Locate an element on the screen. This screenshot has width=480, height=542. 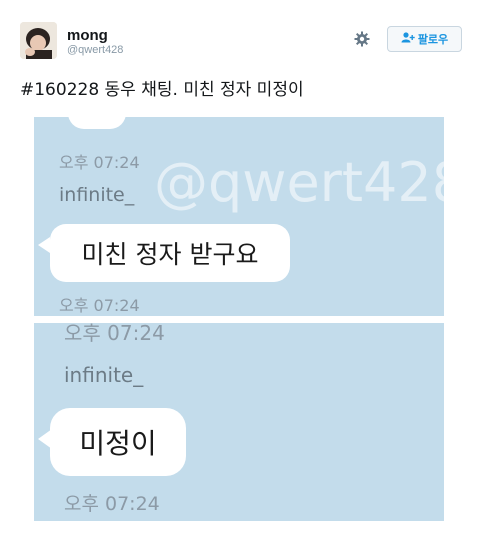
message-bubble: 미정이 is located at coordinates (118, 442).